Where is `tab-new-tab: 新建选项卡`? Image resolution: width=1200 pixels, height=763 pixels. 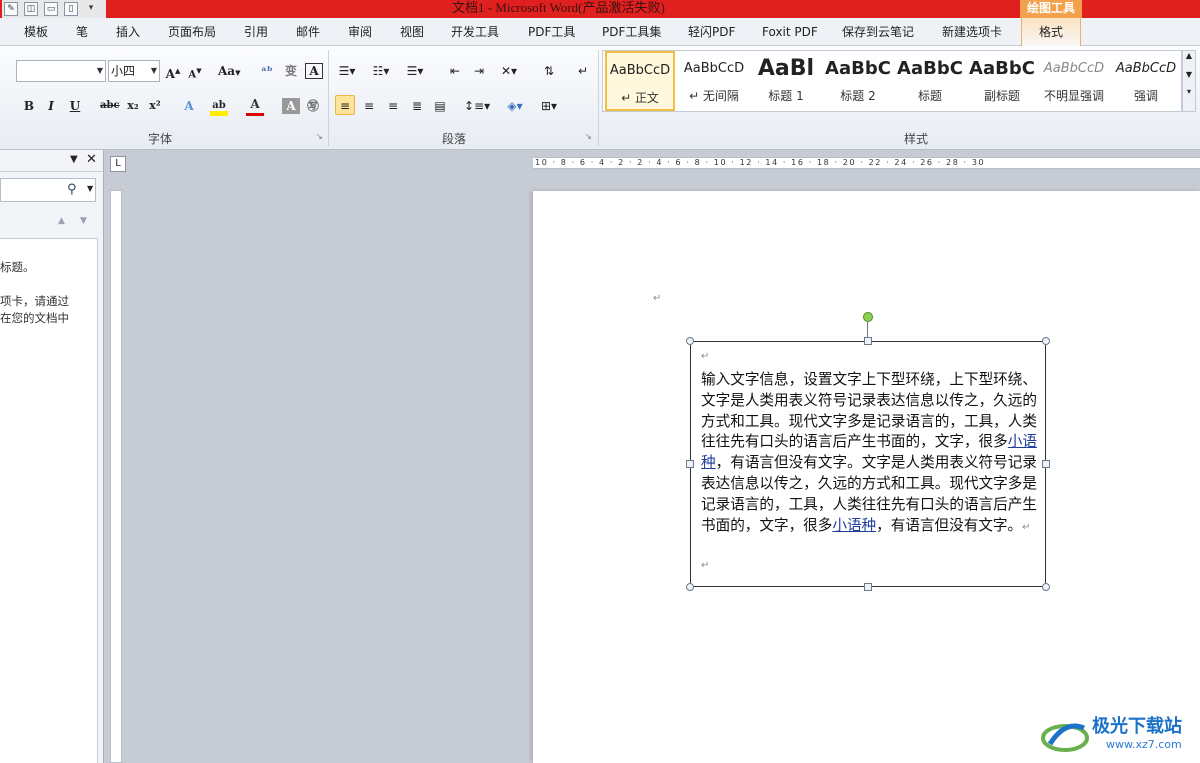 tab-new-tab: 新建选项卡 is located at coordinates (972, 32).